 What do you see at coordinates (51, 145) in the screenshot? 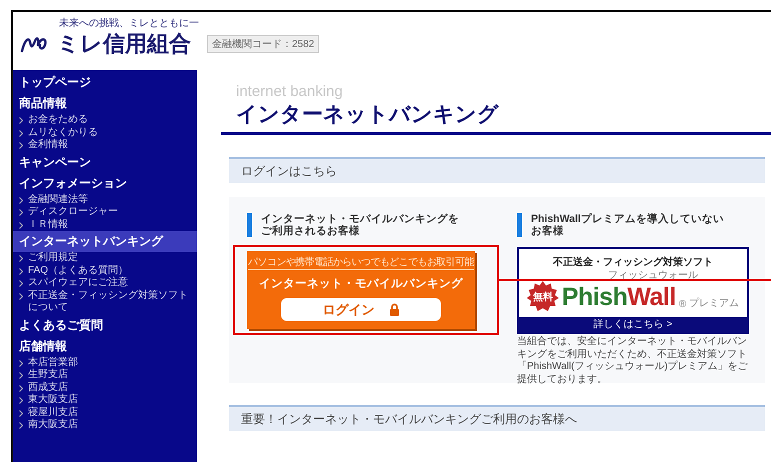
I see `sidebar-link: 金利情報` at bounding box center [51, 145].